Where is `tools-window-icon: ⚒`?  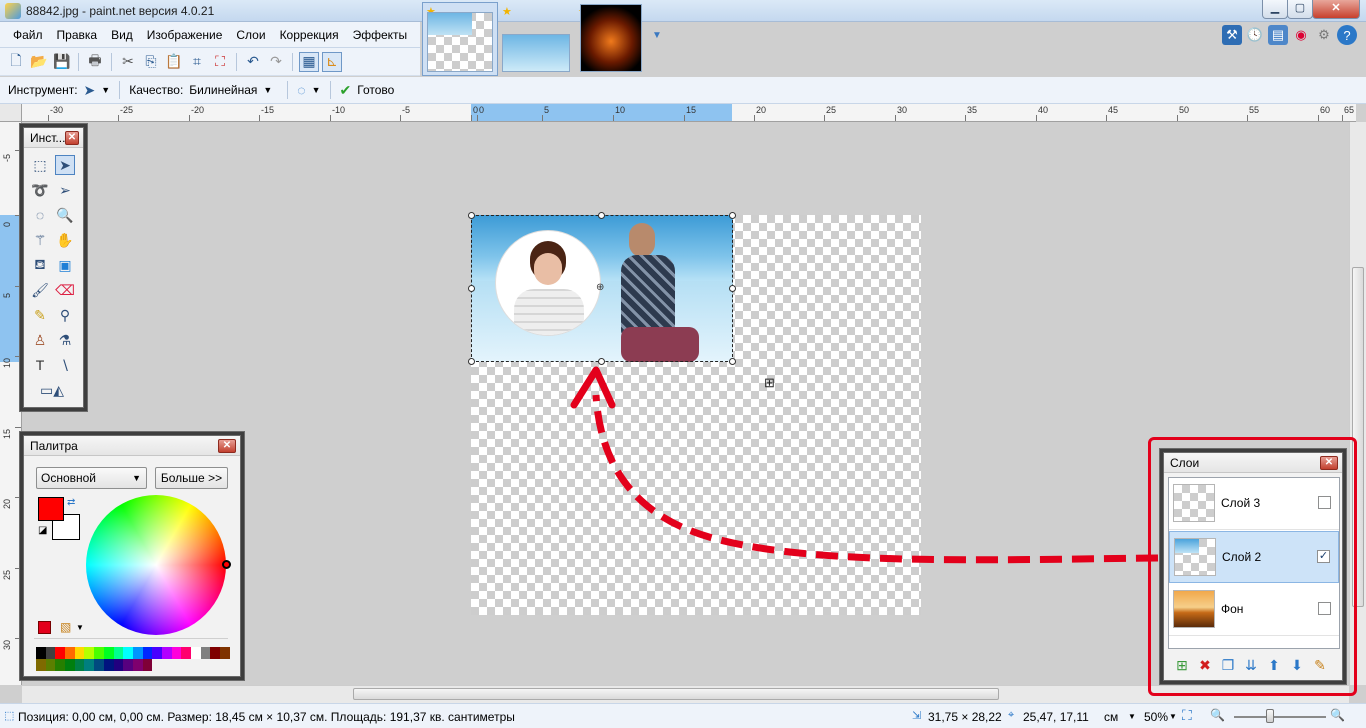 tools-window-icon: ⚒ is located at coordinates (1232, 35).